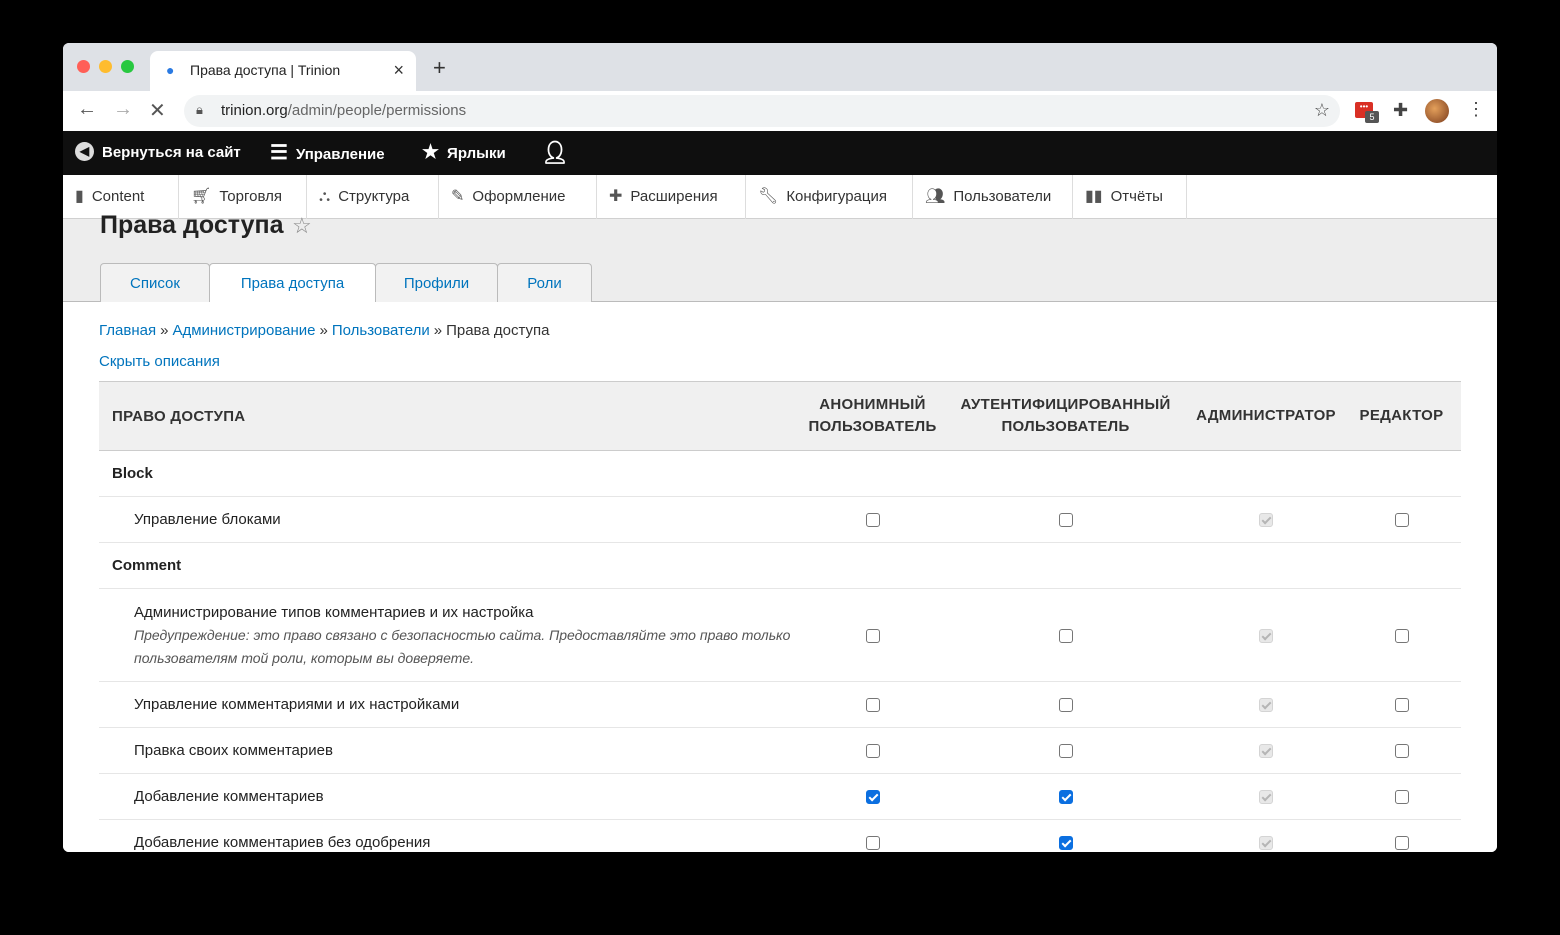 Image resolution: width=1560 pixels, height=935 pixels. What do you see at coordinates (302, 226) in the screenshot?
I see `add-shortcut-star-icon: ☆` at bounding box center [302, 226].